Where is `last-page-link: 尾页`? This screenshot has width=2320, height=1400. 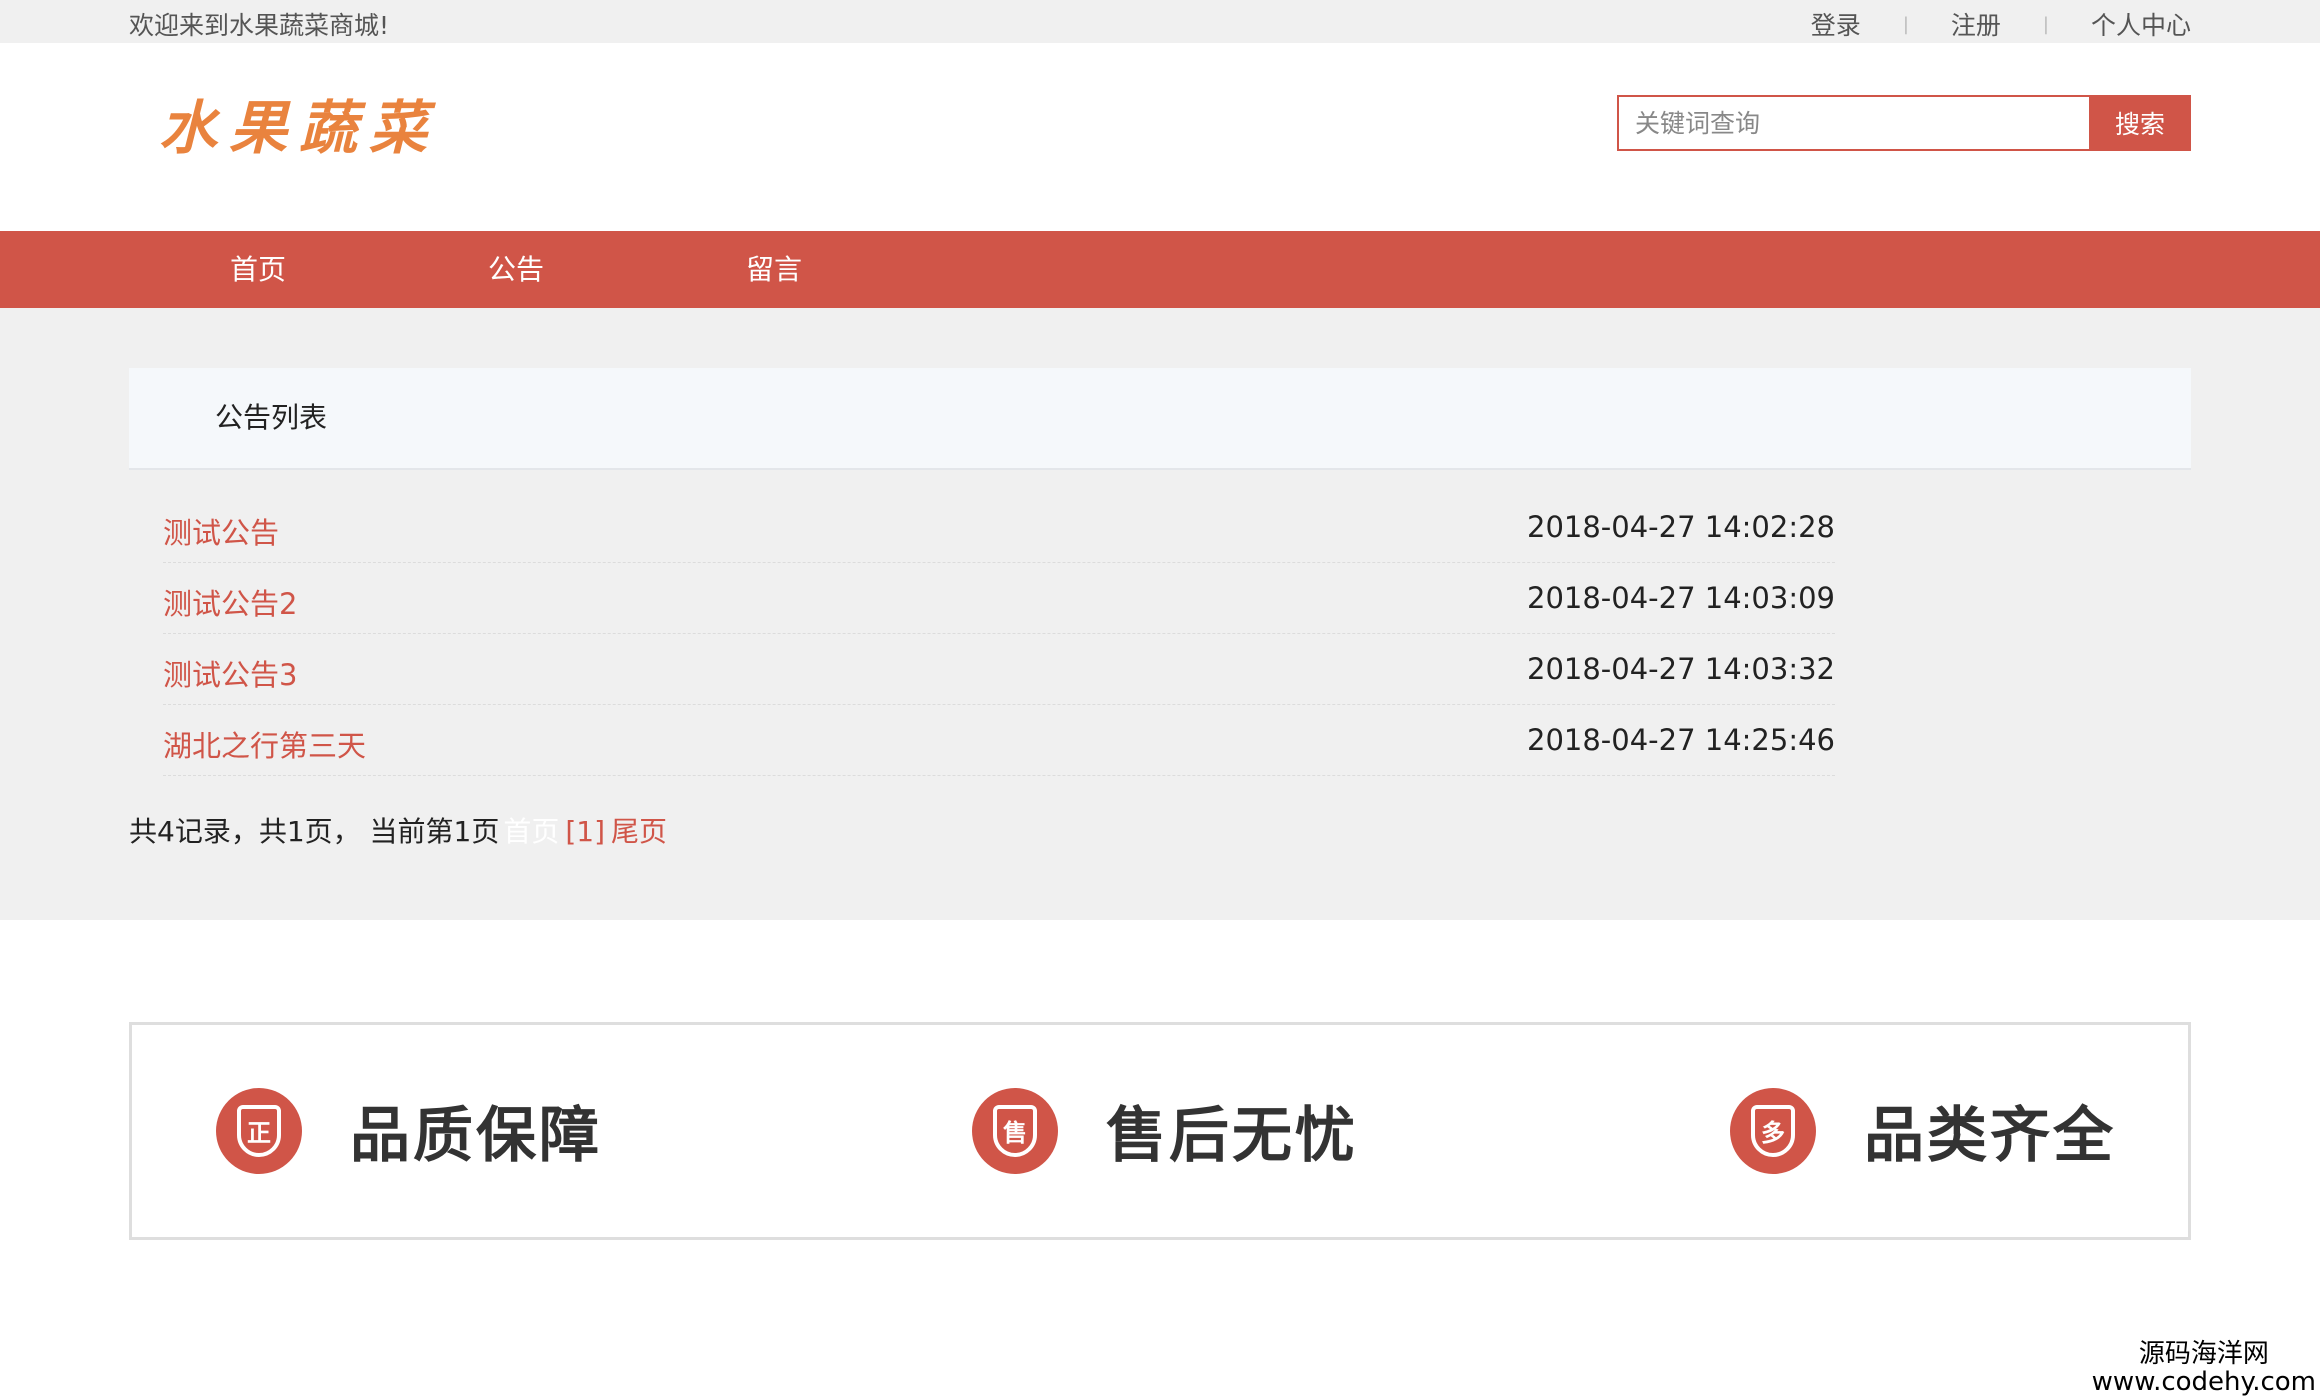 last-page-link: 尾页 is located at coordinates (639, 831).